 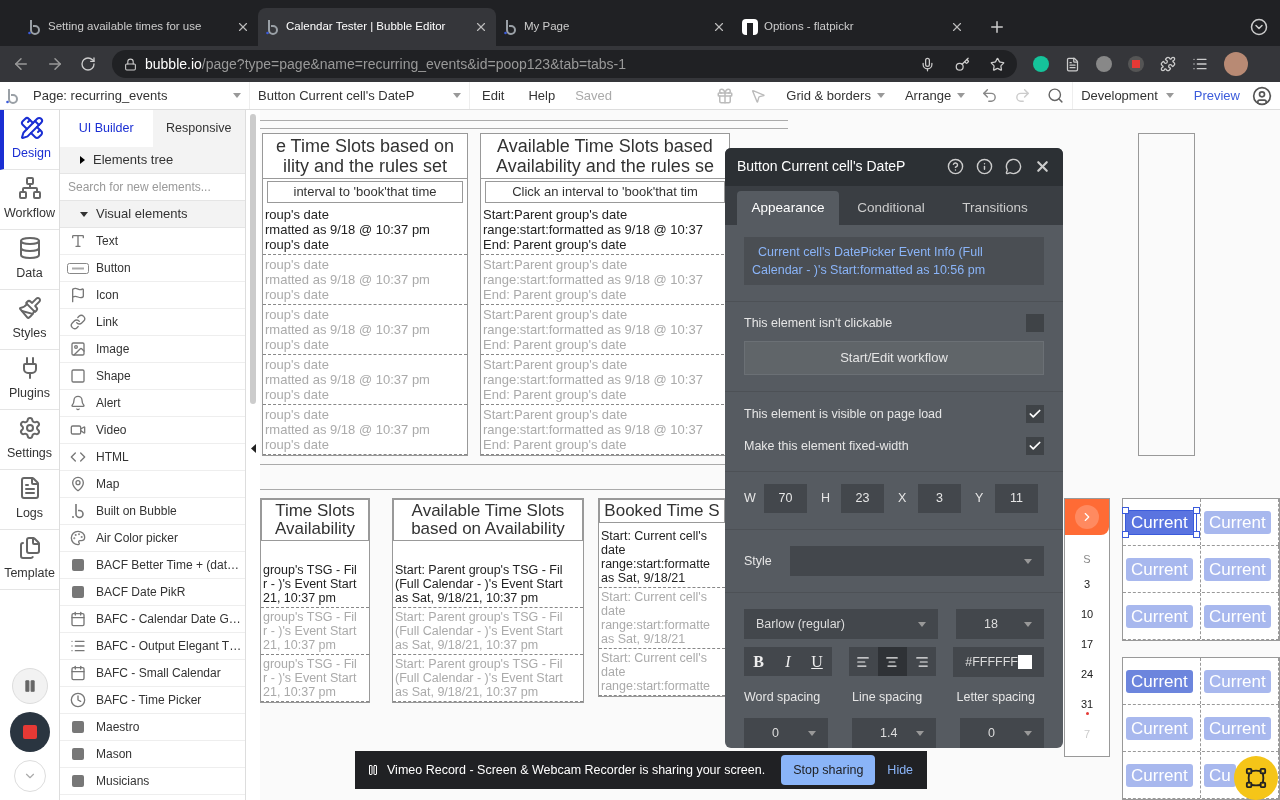 I want to click on pause-icon, so click(x=373, y=770).